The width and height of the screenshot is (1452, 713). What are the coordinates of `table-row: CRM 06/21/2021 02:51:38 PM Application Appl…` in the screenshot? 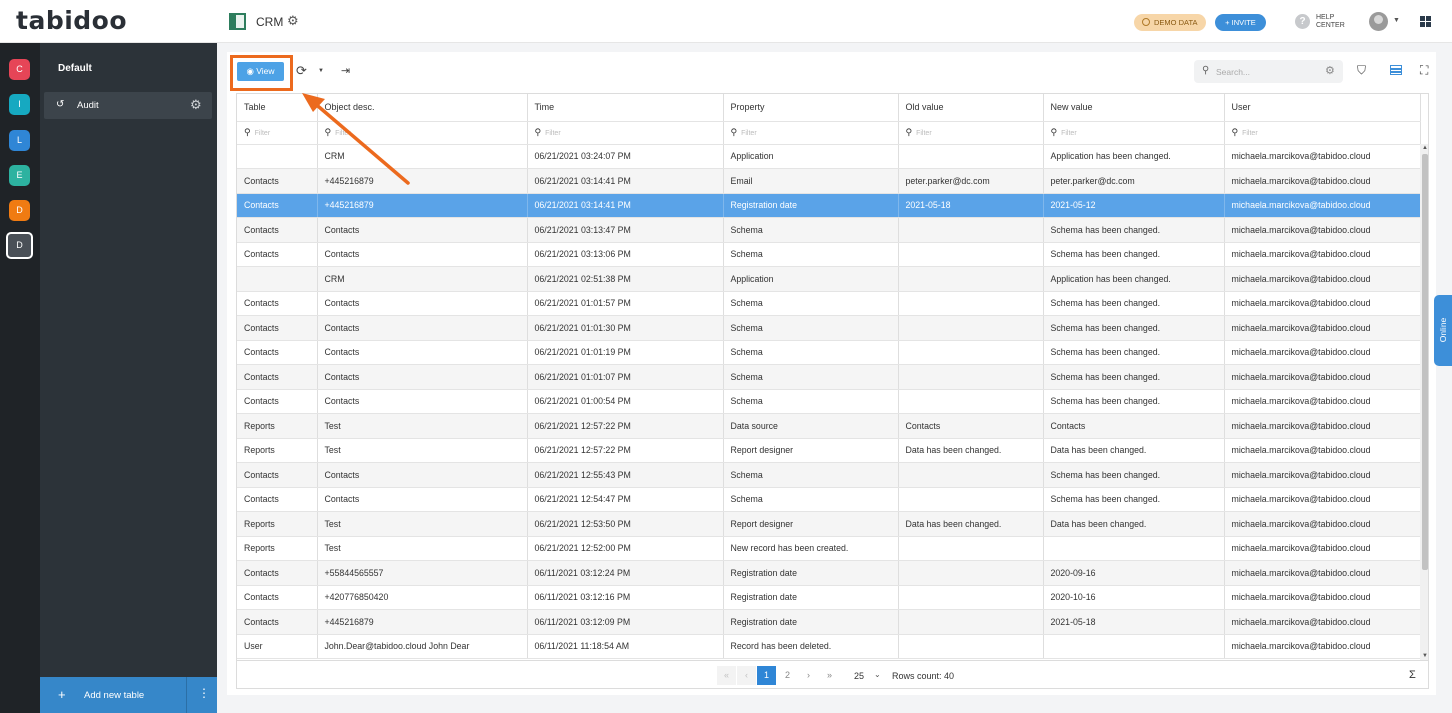 It's located at (829, 279).